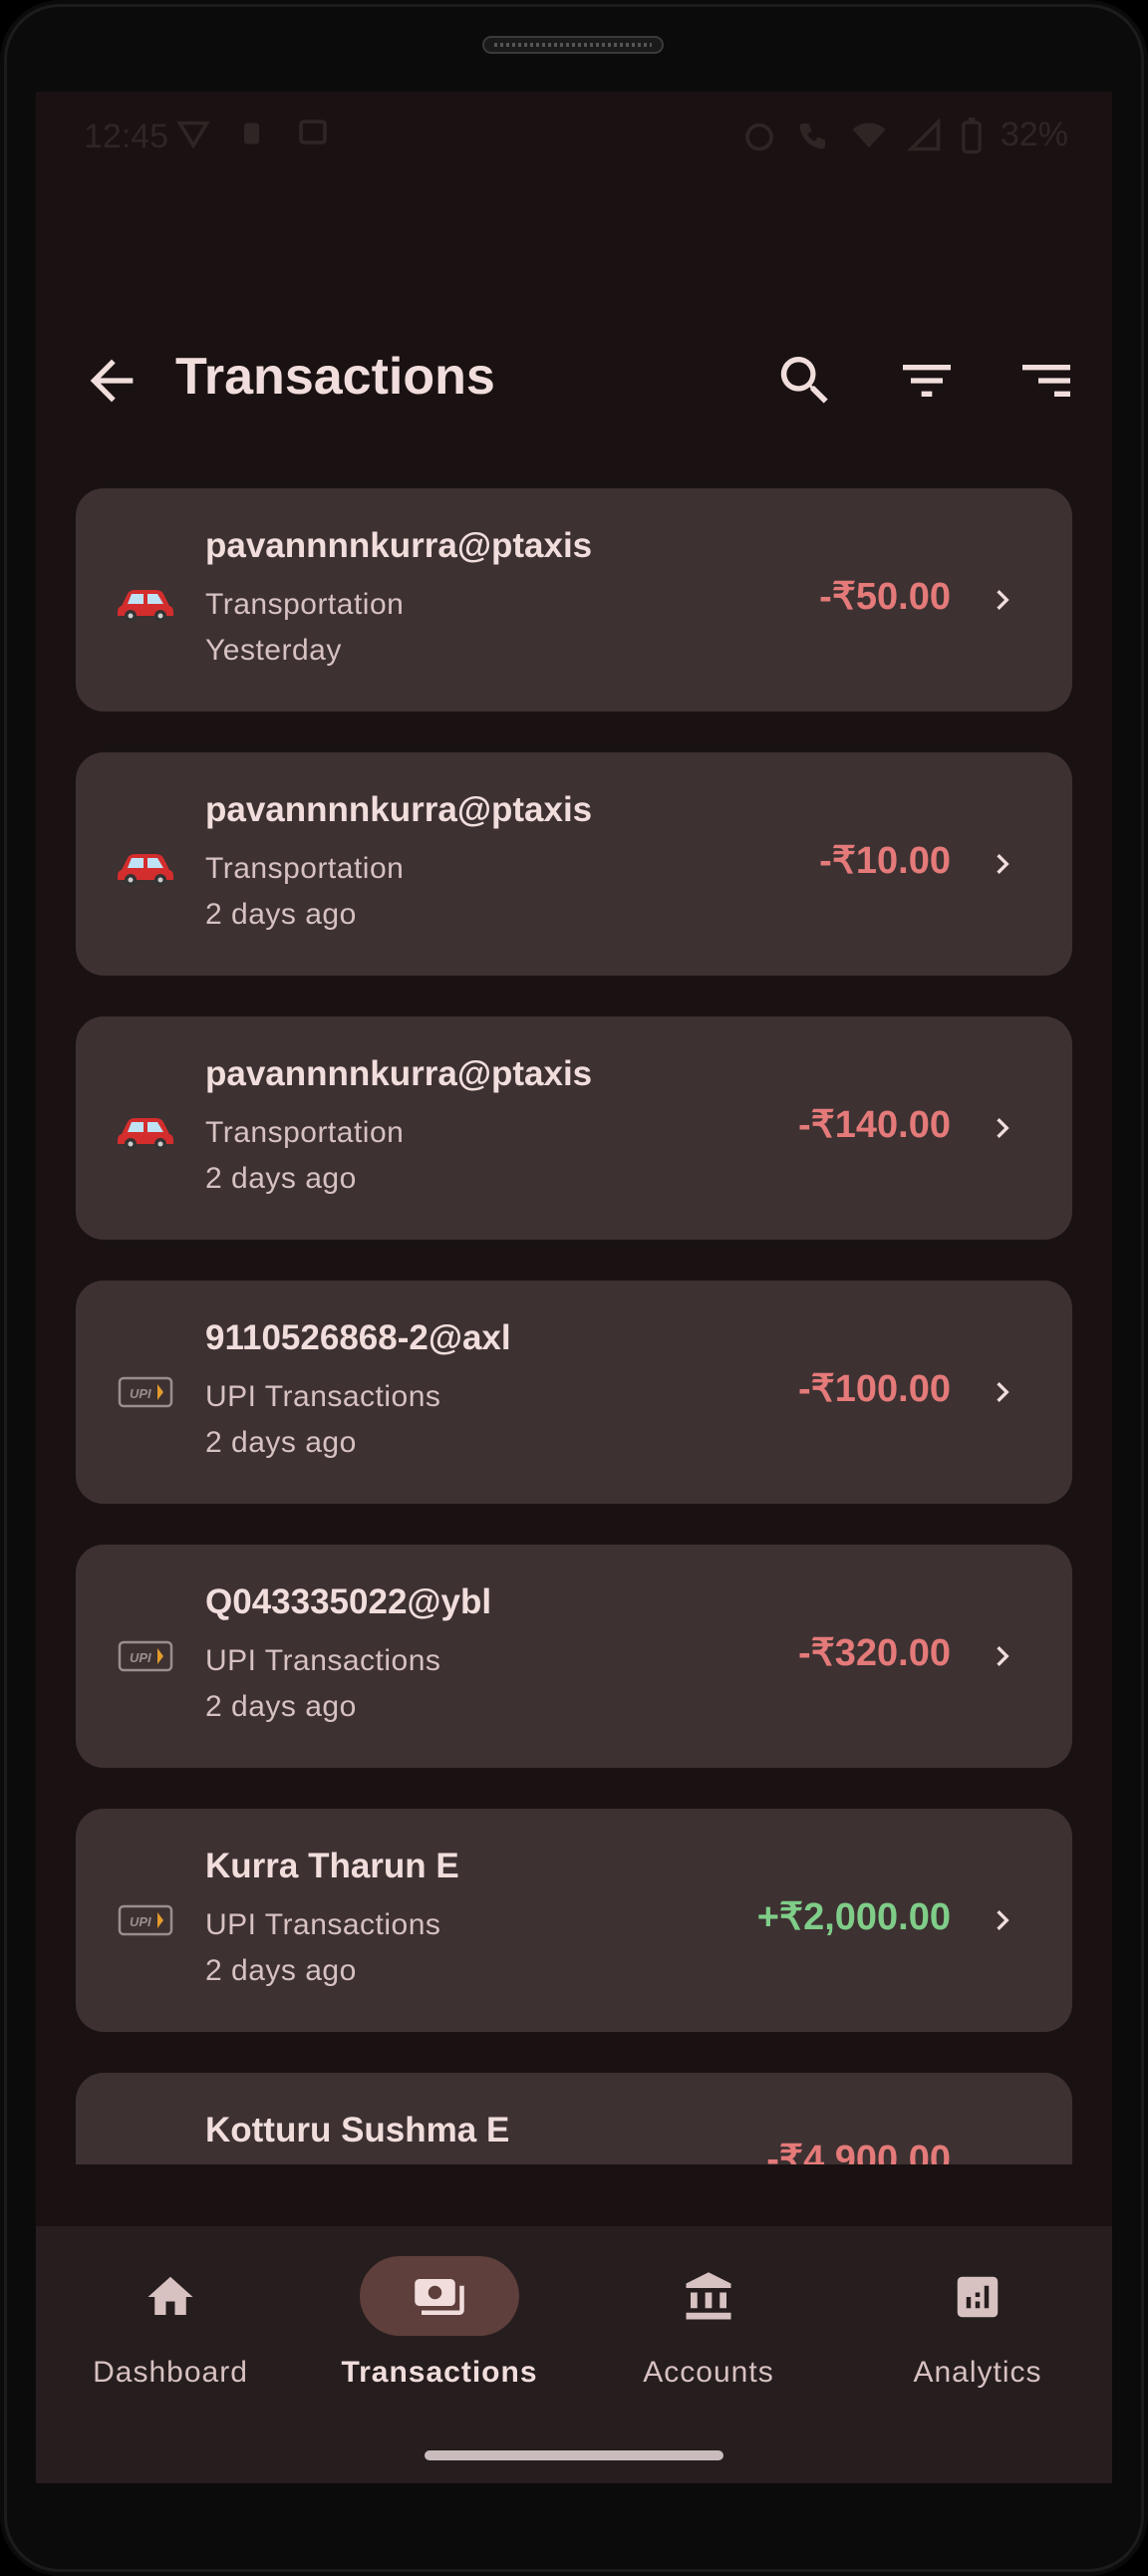 This screenshot has height=2576, width=1148. Describe the element at coordinates (126, 136) in the screenshot. I see `status-time: 12:45` at that location.